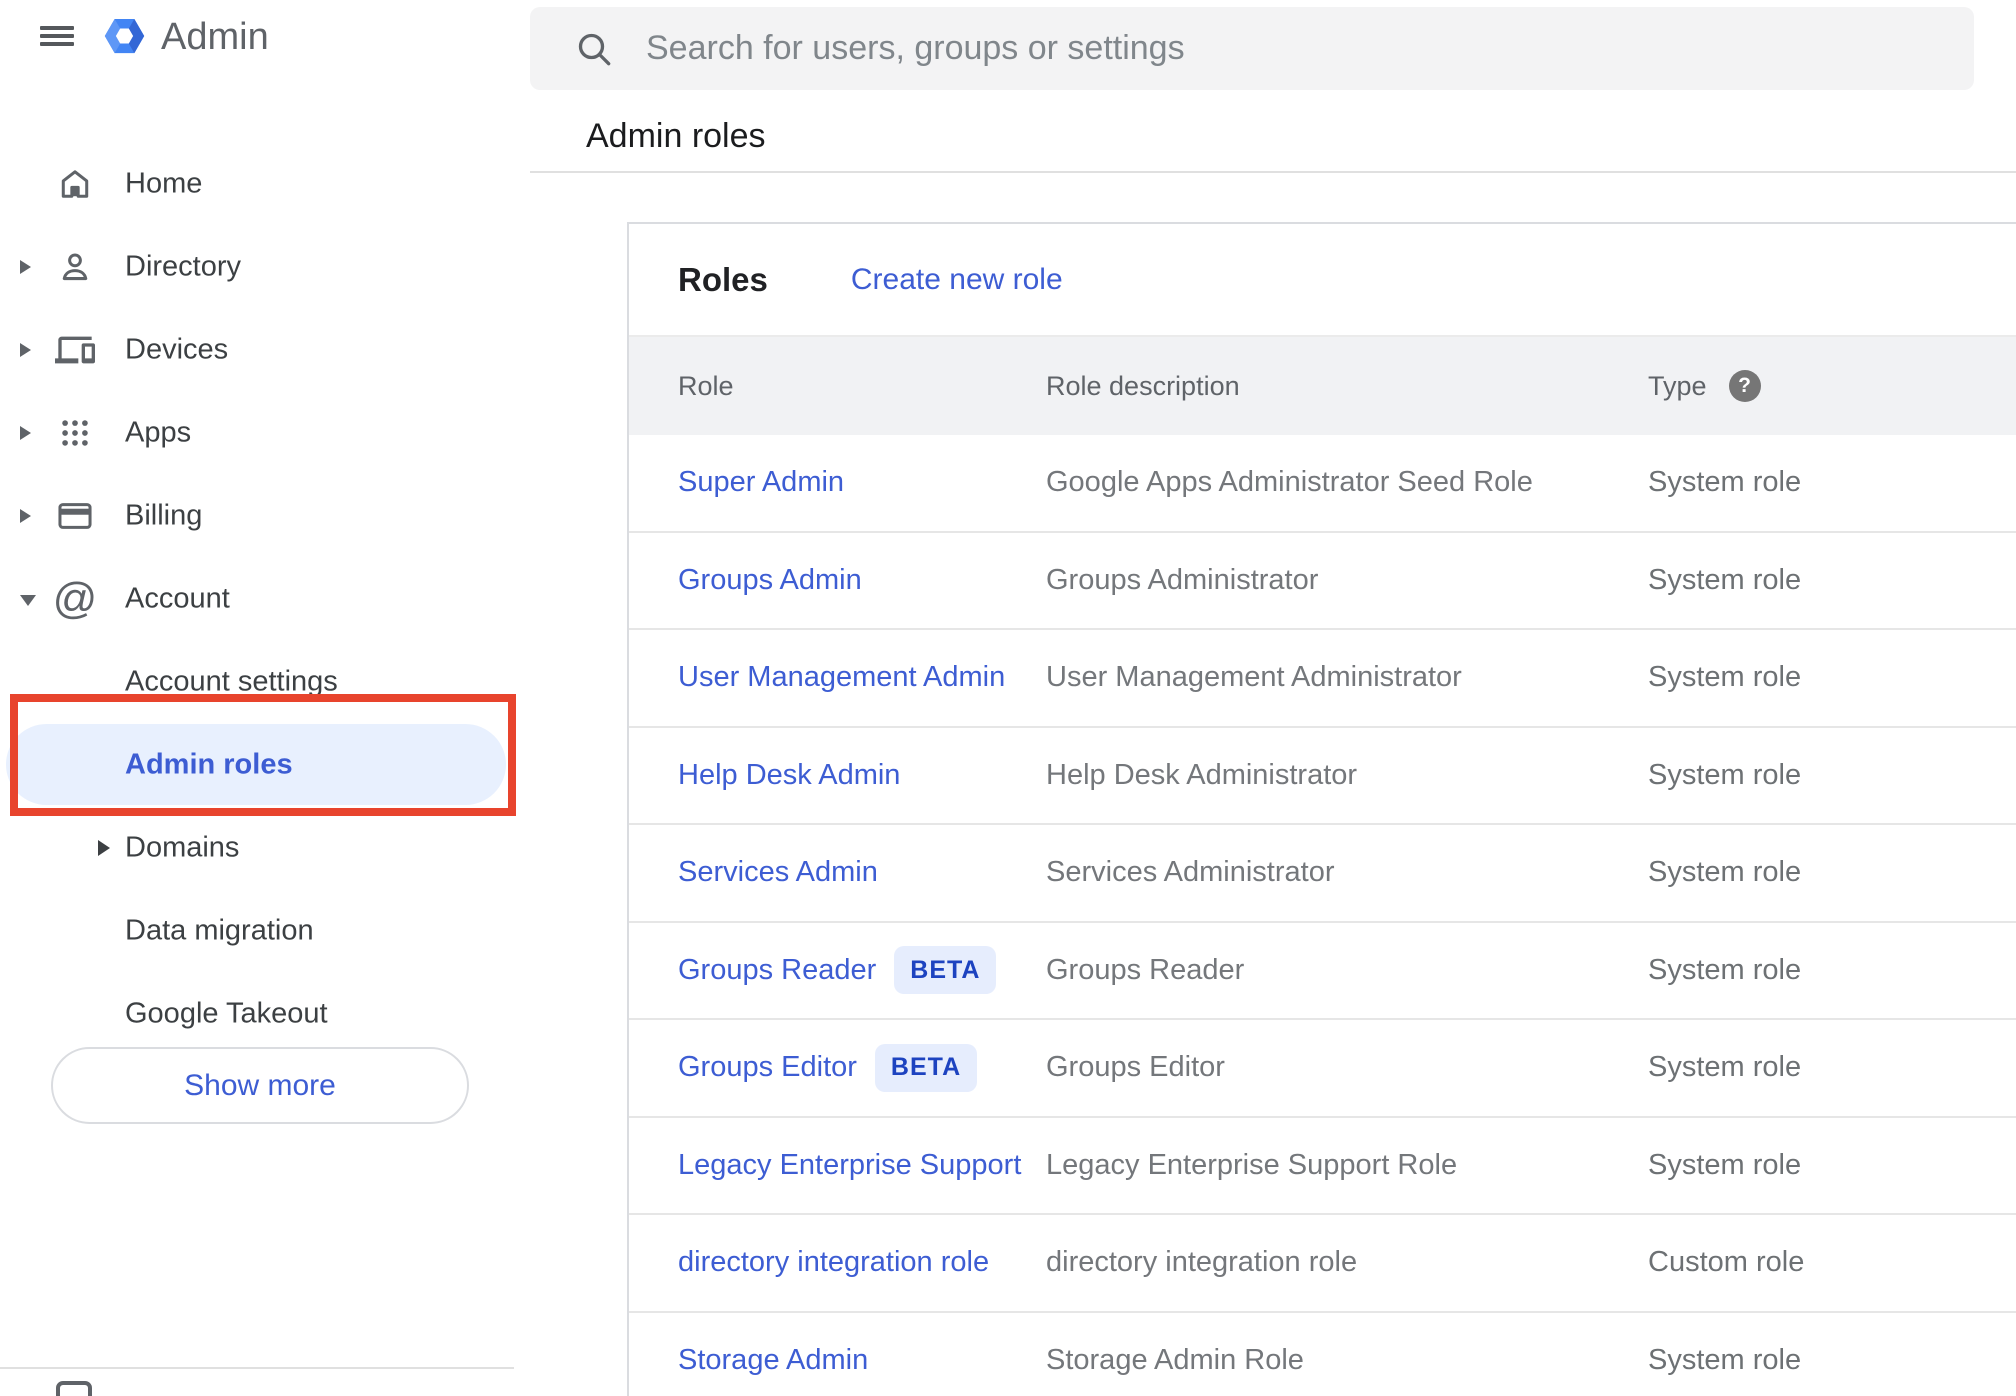 The image size is (2016, 1396). I want to click on sidebar-item-data-migration: Data migration, so click(265, 930).